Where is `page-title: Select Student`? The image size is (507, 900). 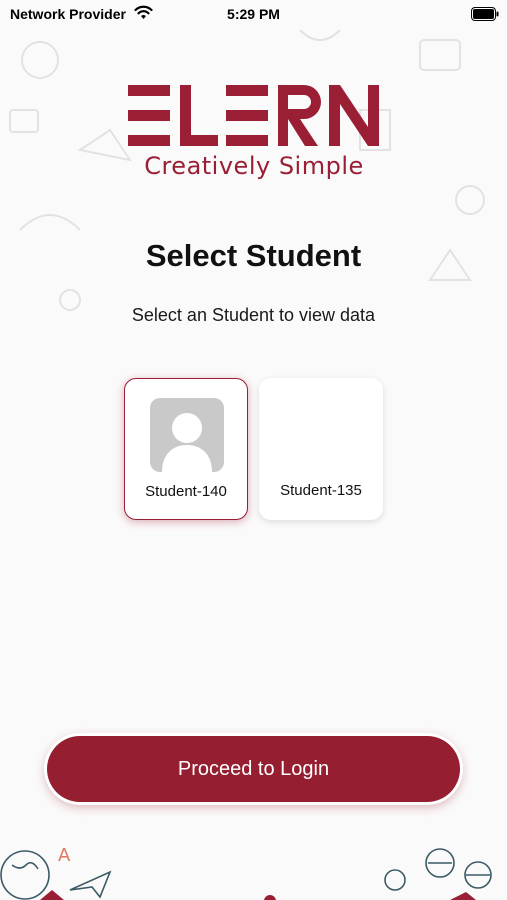 page-title: Select Student is located at coordinates (253, 255).